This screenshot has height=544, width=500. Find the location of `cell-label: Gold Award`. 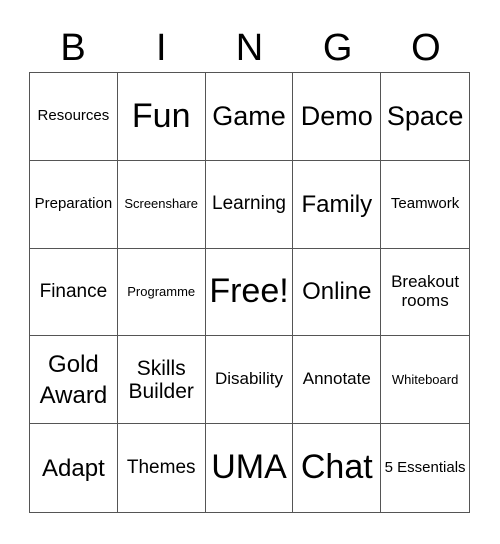

cell-label: Gold Award is located at coordinates (73, 379).